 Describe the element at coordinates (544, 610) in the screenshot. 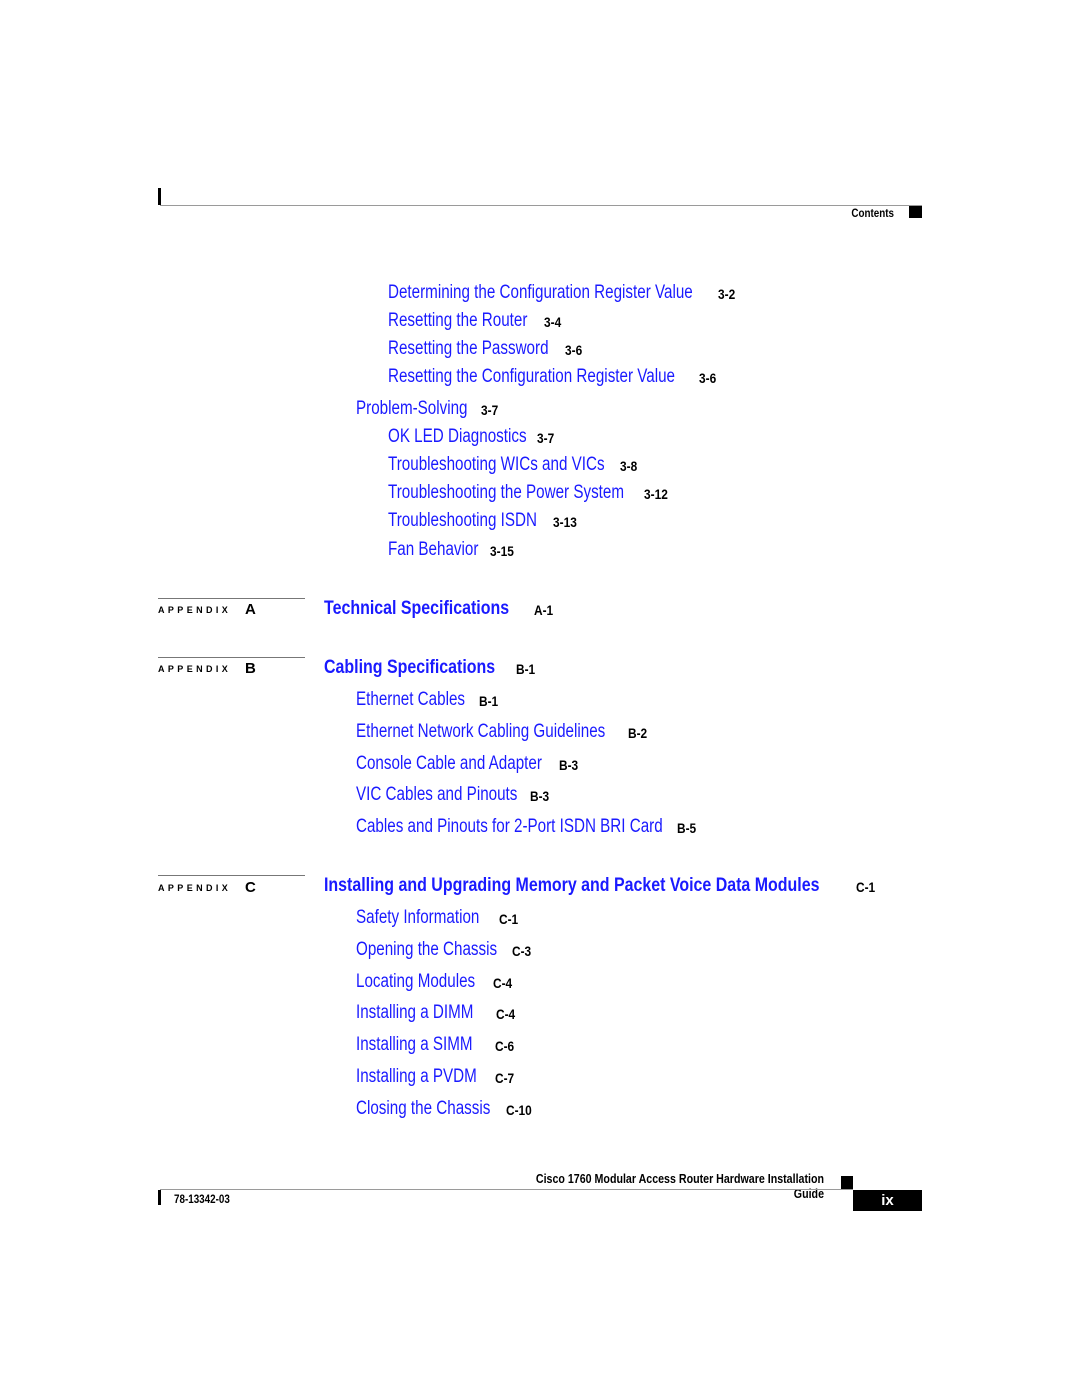

I see `toc-chapter-page: A-1` at that location.